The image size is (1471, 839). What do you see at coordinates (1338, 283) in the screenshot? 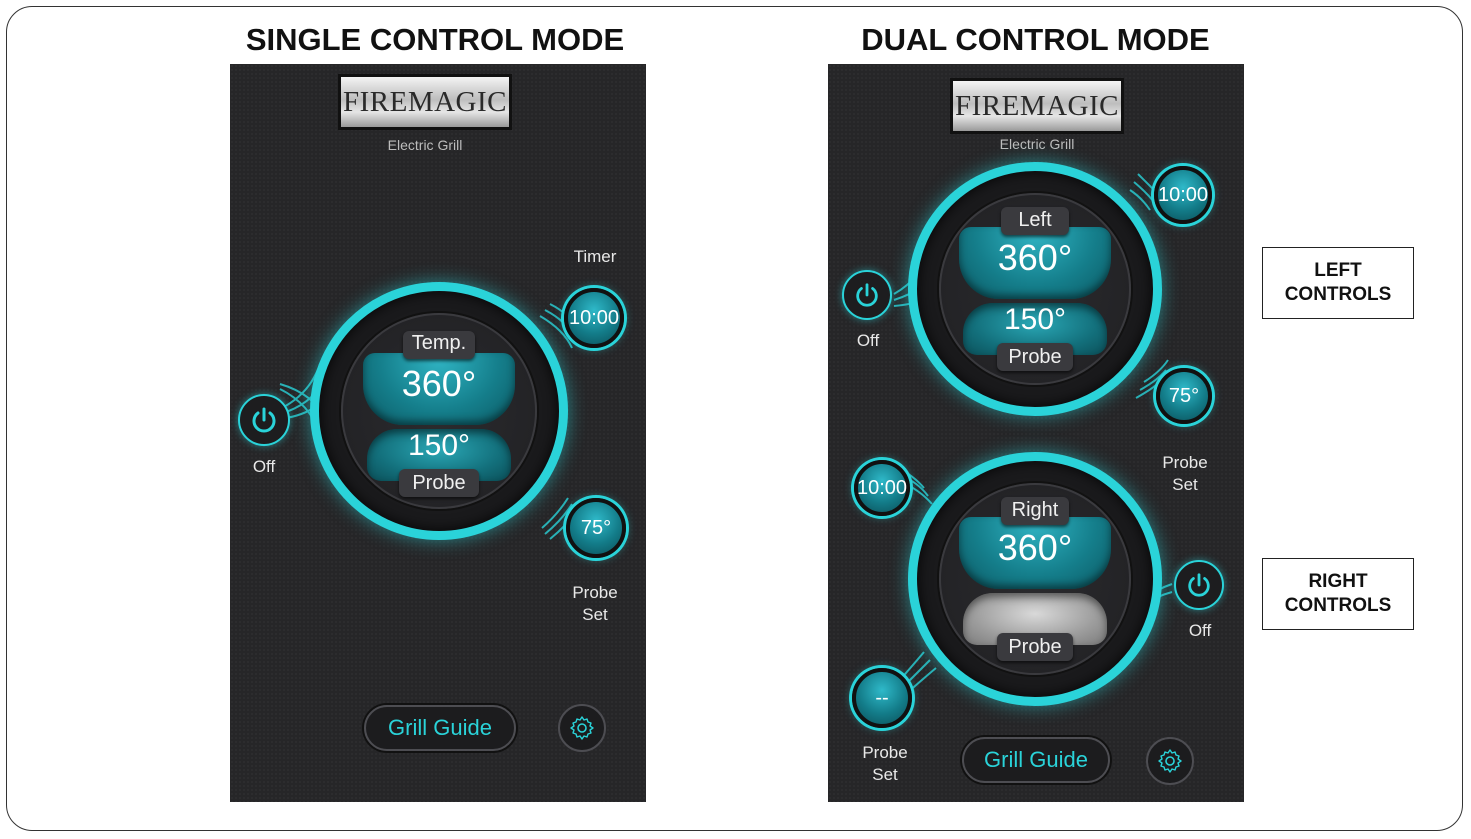
I see `left-controls-callout: LEFT CONTROLS` at bounding box center [1338, 283].